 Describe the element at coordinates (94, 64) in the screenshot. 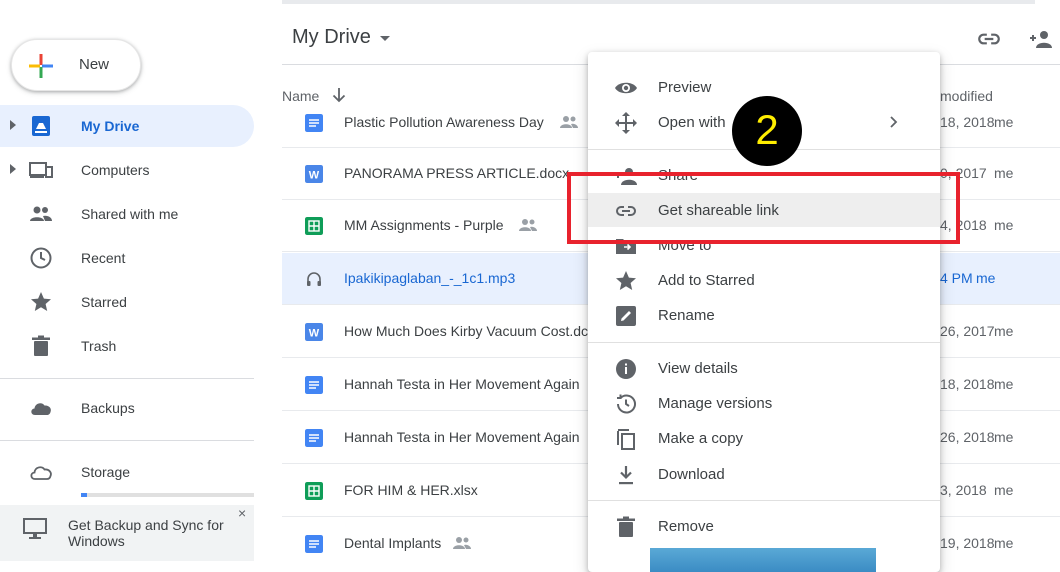

I see `new-button-label: New` at that location.